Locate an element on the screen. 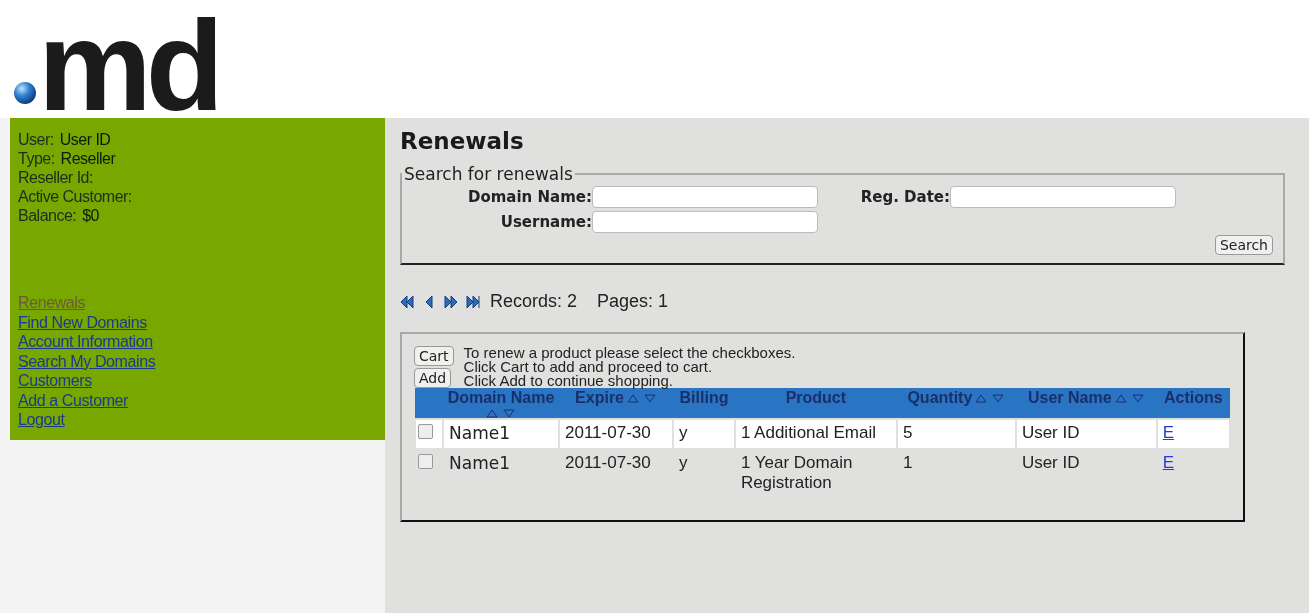 This screenshot has width=1309, height=613. table-cell: 1 Additional Email is located at coordinates (808, 432).